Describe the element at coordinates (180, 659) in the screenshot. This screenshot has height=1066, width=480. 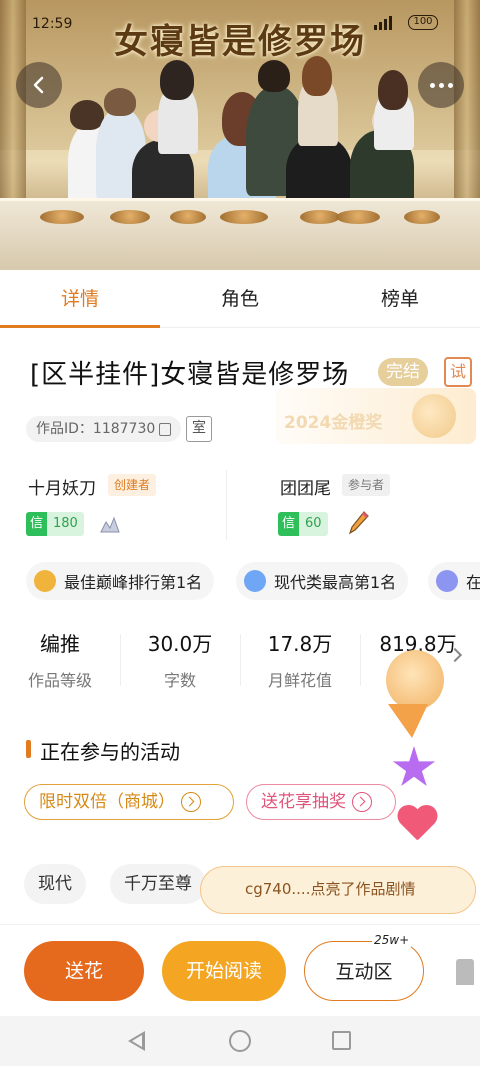
I see `stat-word-count: 30.0万 字数` at that location.